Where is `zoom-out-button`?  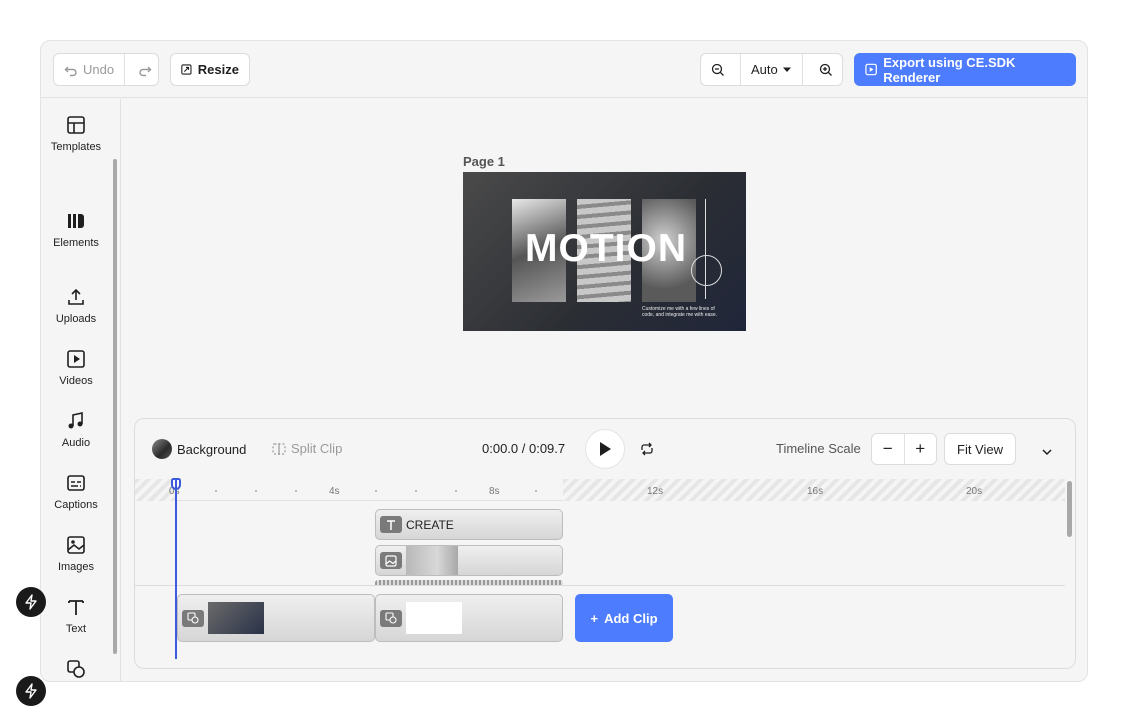 zoom-out-button is located at coordinates (717, 69).